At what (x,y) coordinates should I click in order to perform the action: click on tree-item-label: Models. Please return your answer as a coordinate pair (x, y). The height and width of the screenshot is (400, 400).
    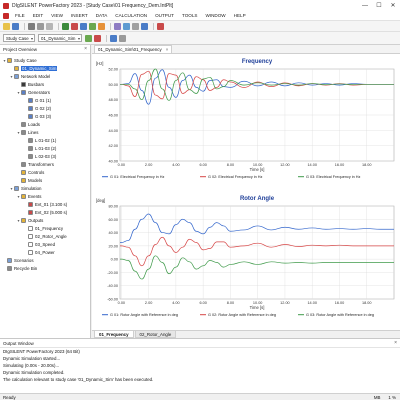
    Looking at the image, I should click on (35, 180).